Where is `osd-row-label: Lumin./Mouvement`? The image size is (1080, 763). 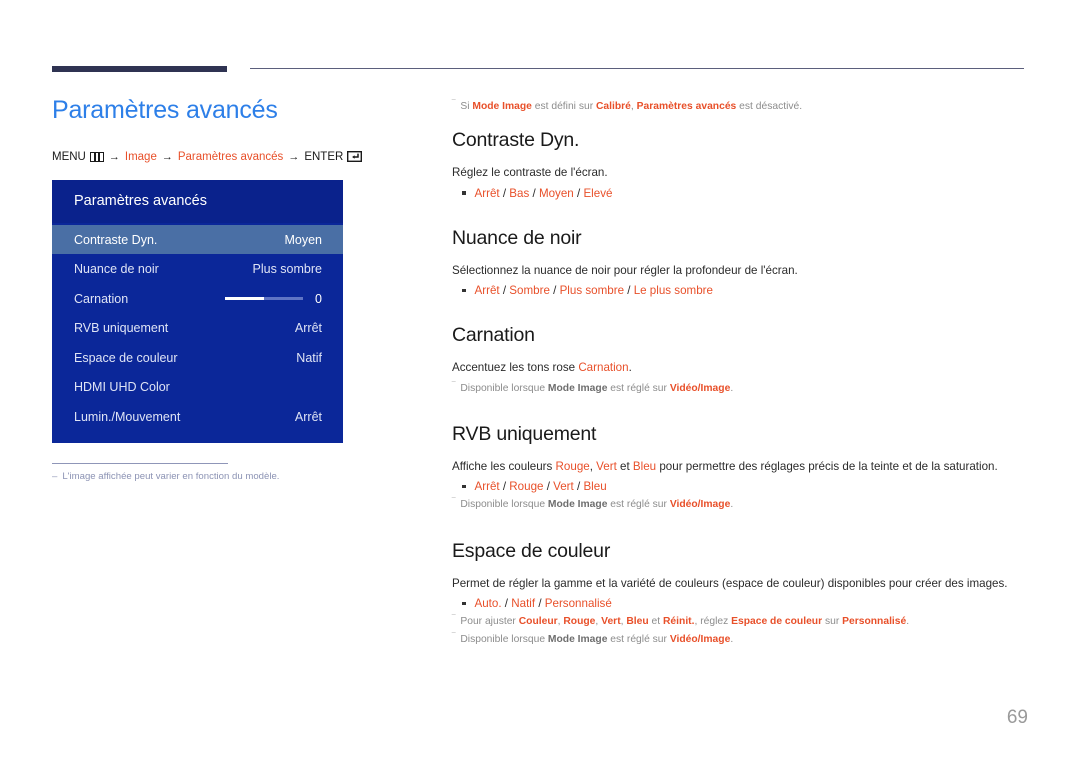 osd-row-label: Lumin./Mouvement is located at coordinates (127, 416).